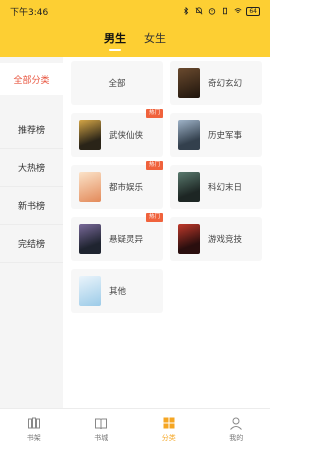  Describe the element at coordinates (126, 188) in the screenshot. I see `category-label: 都市娱乐` at that location.